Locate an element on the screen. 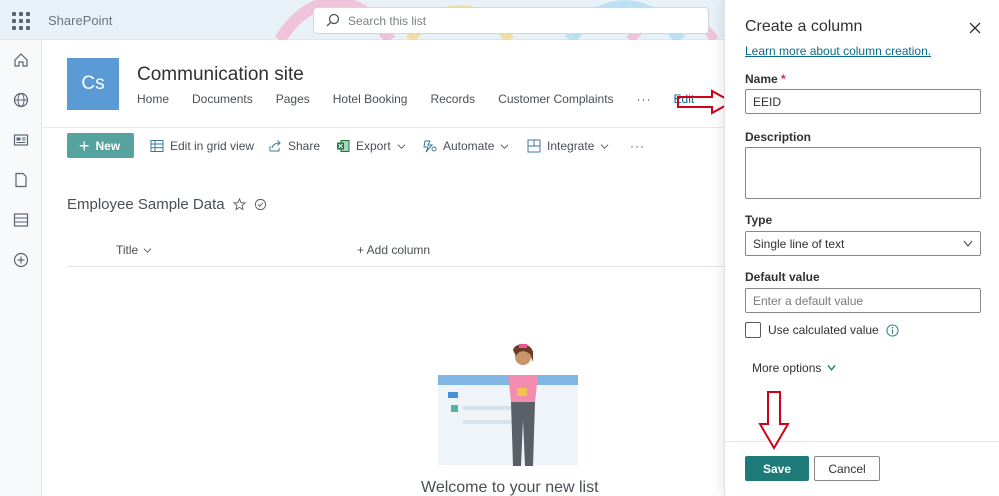 The image size is (999, 496). document-icon is located at coordinates (21, 180).